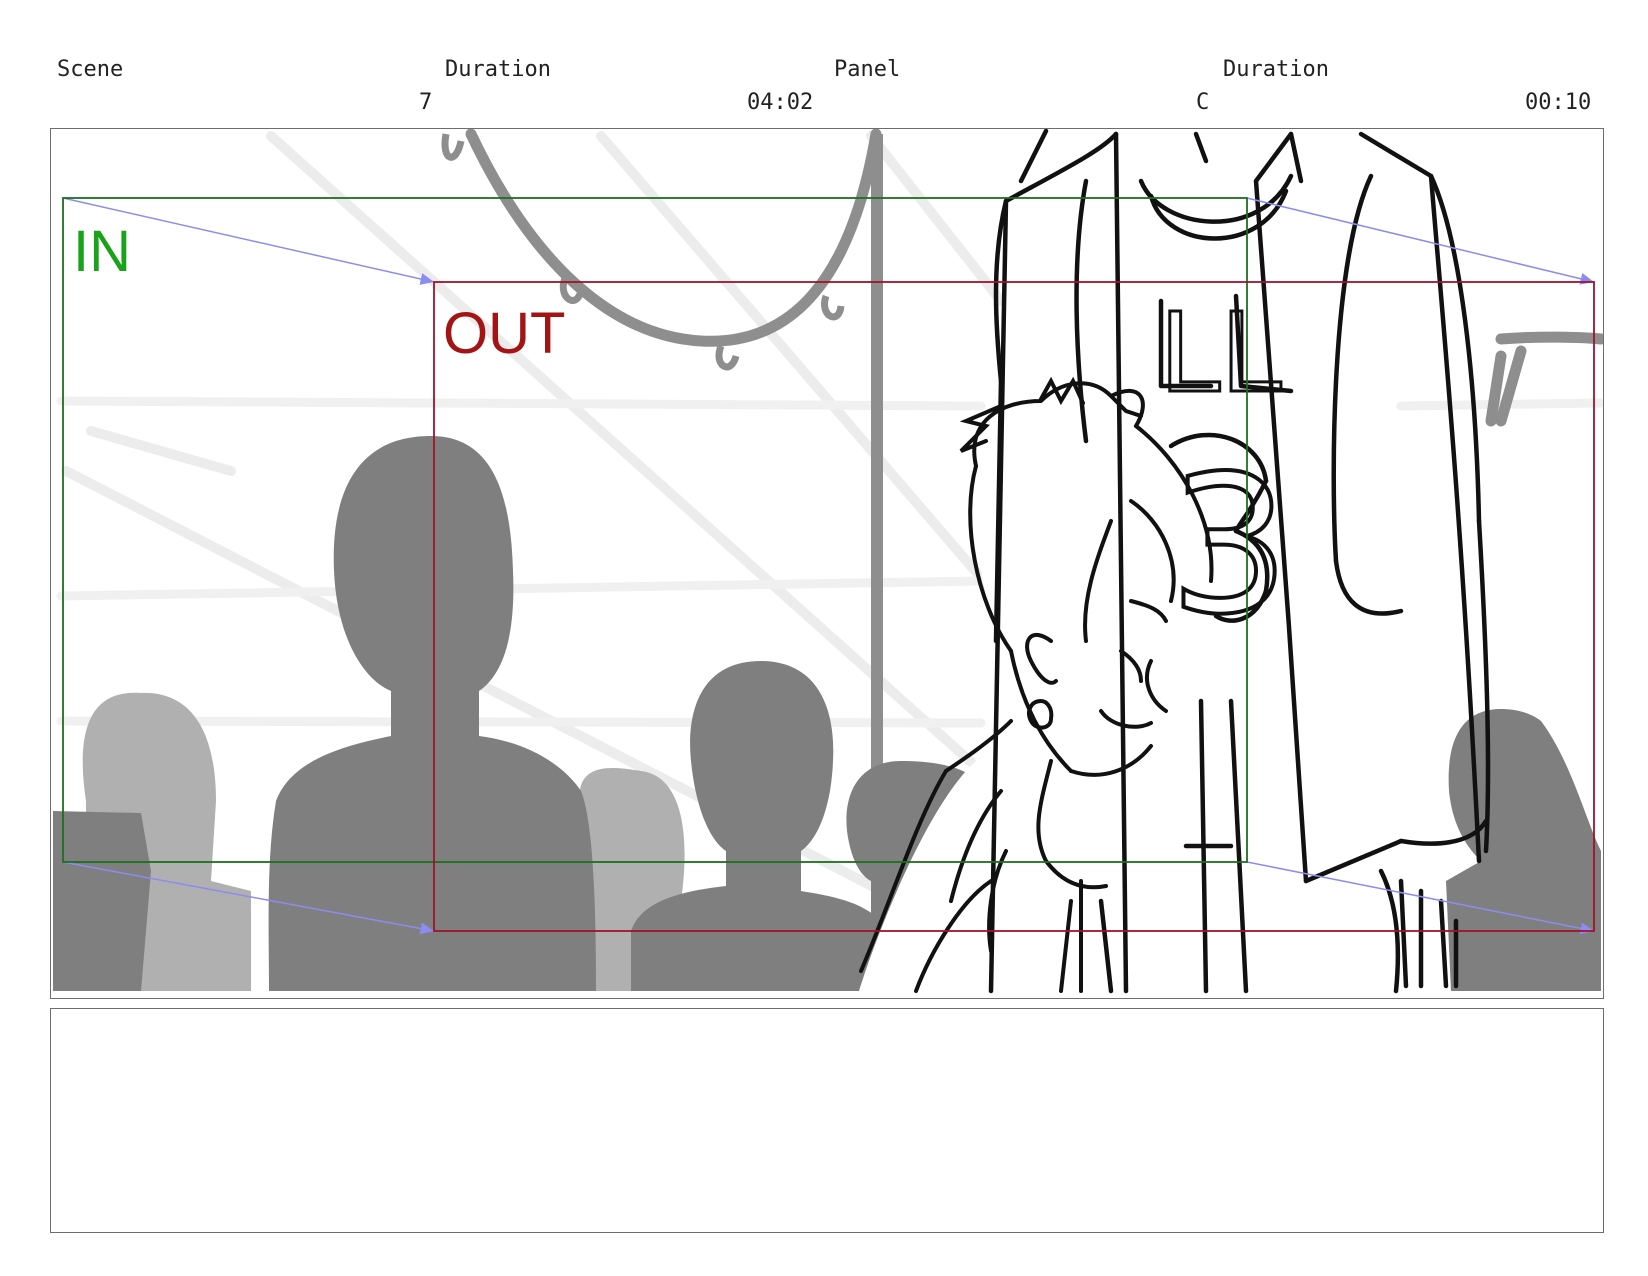 Image resolution: width=1648 pixels, height=1276 pixels. What do you see at coordinates (867, 69) in the screenshot?
I see `panel-label: Panel` at bounding box center [867, 69].